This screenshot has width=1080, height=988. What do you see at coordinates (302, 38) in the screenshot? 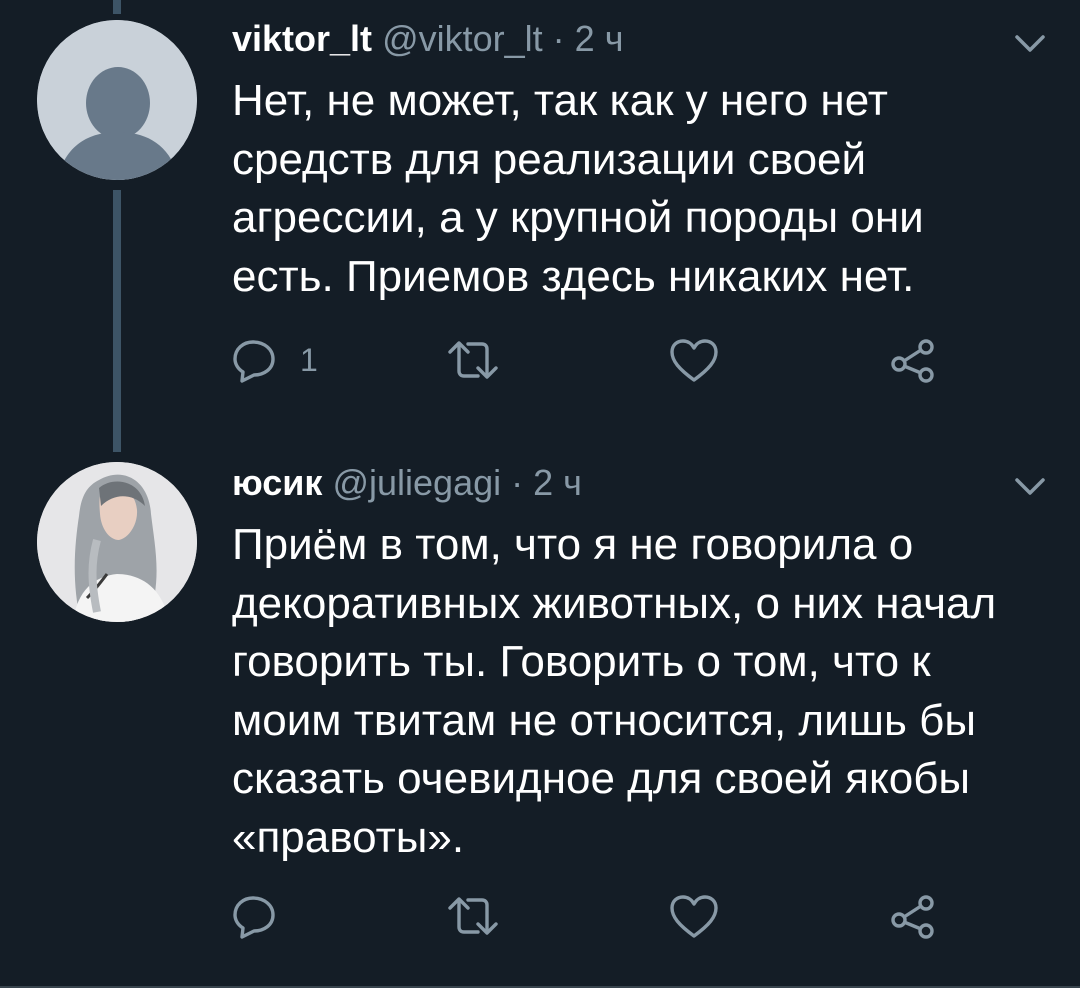
I see `display-name: viktor_lt` at bounding box center [302, 38].